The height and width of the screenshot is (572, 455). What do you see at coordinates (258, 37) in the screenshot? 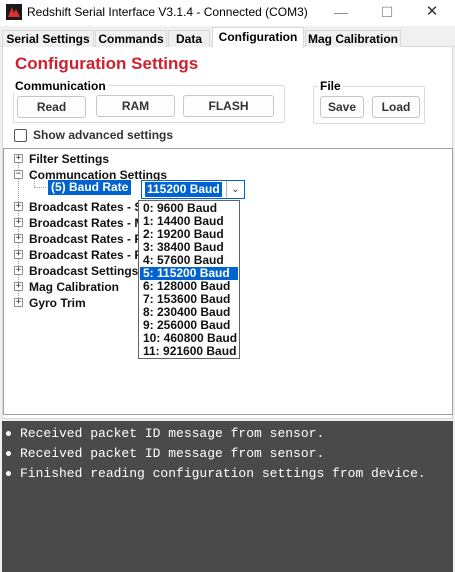
I see `tab-configuration: Configuration` at bounding box center [258, 37].